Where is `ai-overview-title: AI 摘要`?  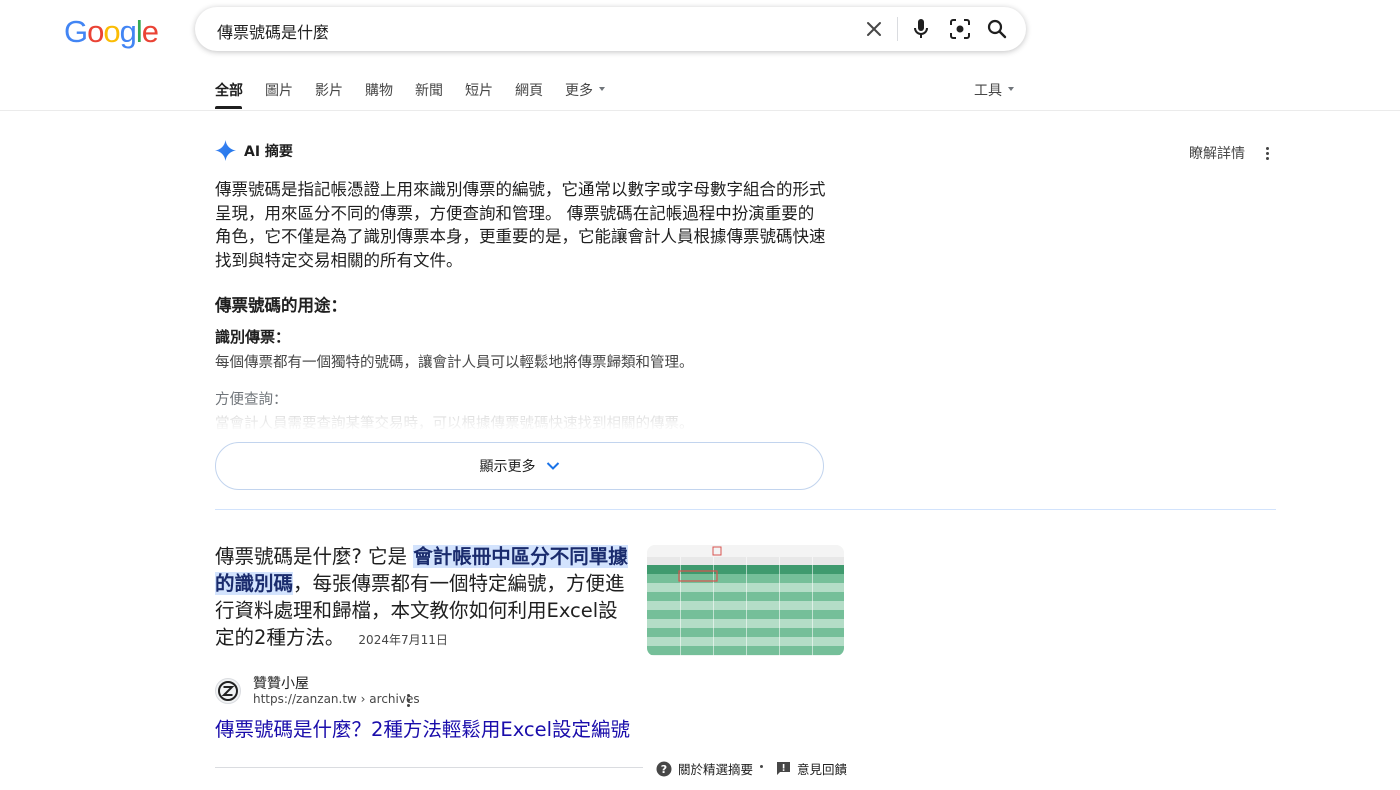 ai-overview-title: AI 摘要 is located at coordinates (268, 151).